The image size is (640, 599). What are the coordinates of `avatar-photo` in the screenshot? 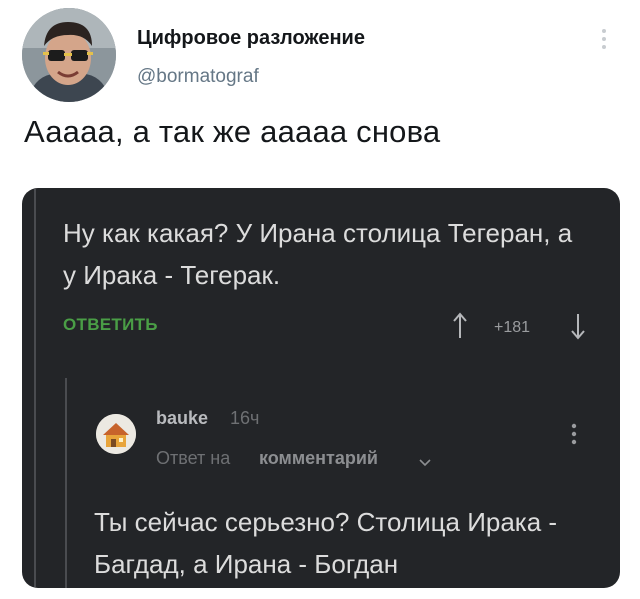 It's located at (69, 55).